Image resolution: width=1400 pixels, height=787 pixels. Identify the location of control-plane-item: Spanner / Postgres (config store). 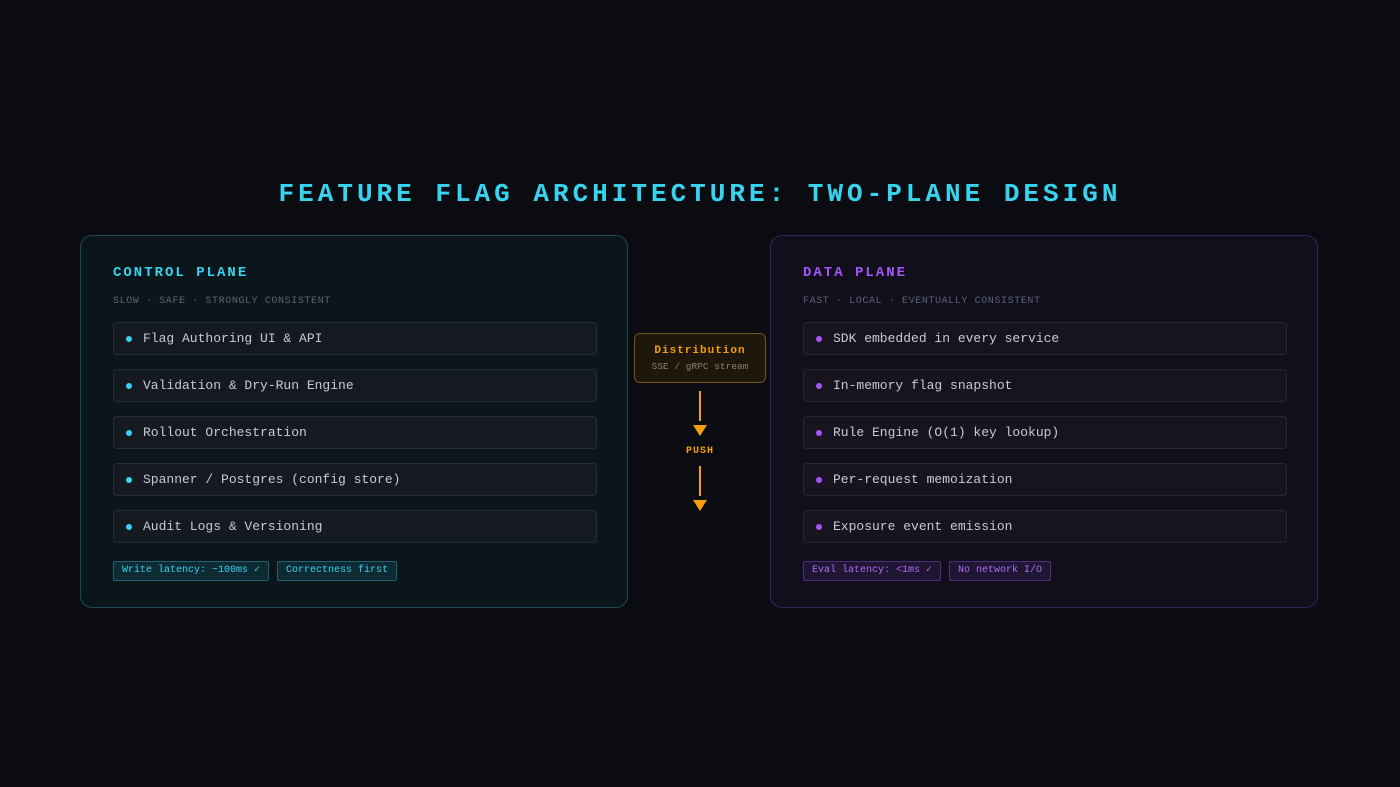
(355, 479).